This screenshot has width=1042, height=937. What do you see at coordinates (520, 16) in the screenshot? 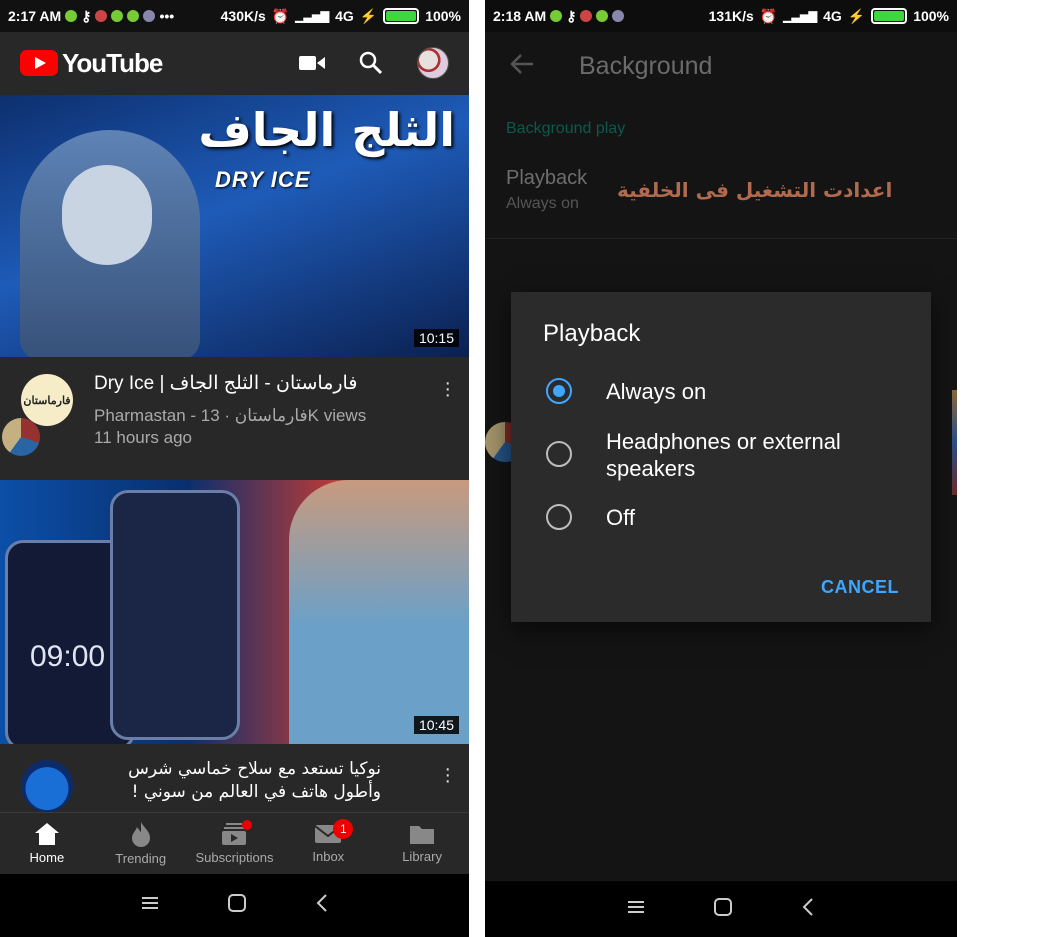
I see `status-time: 2:18 AM` at bounding box center [520, 16].